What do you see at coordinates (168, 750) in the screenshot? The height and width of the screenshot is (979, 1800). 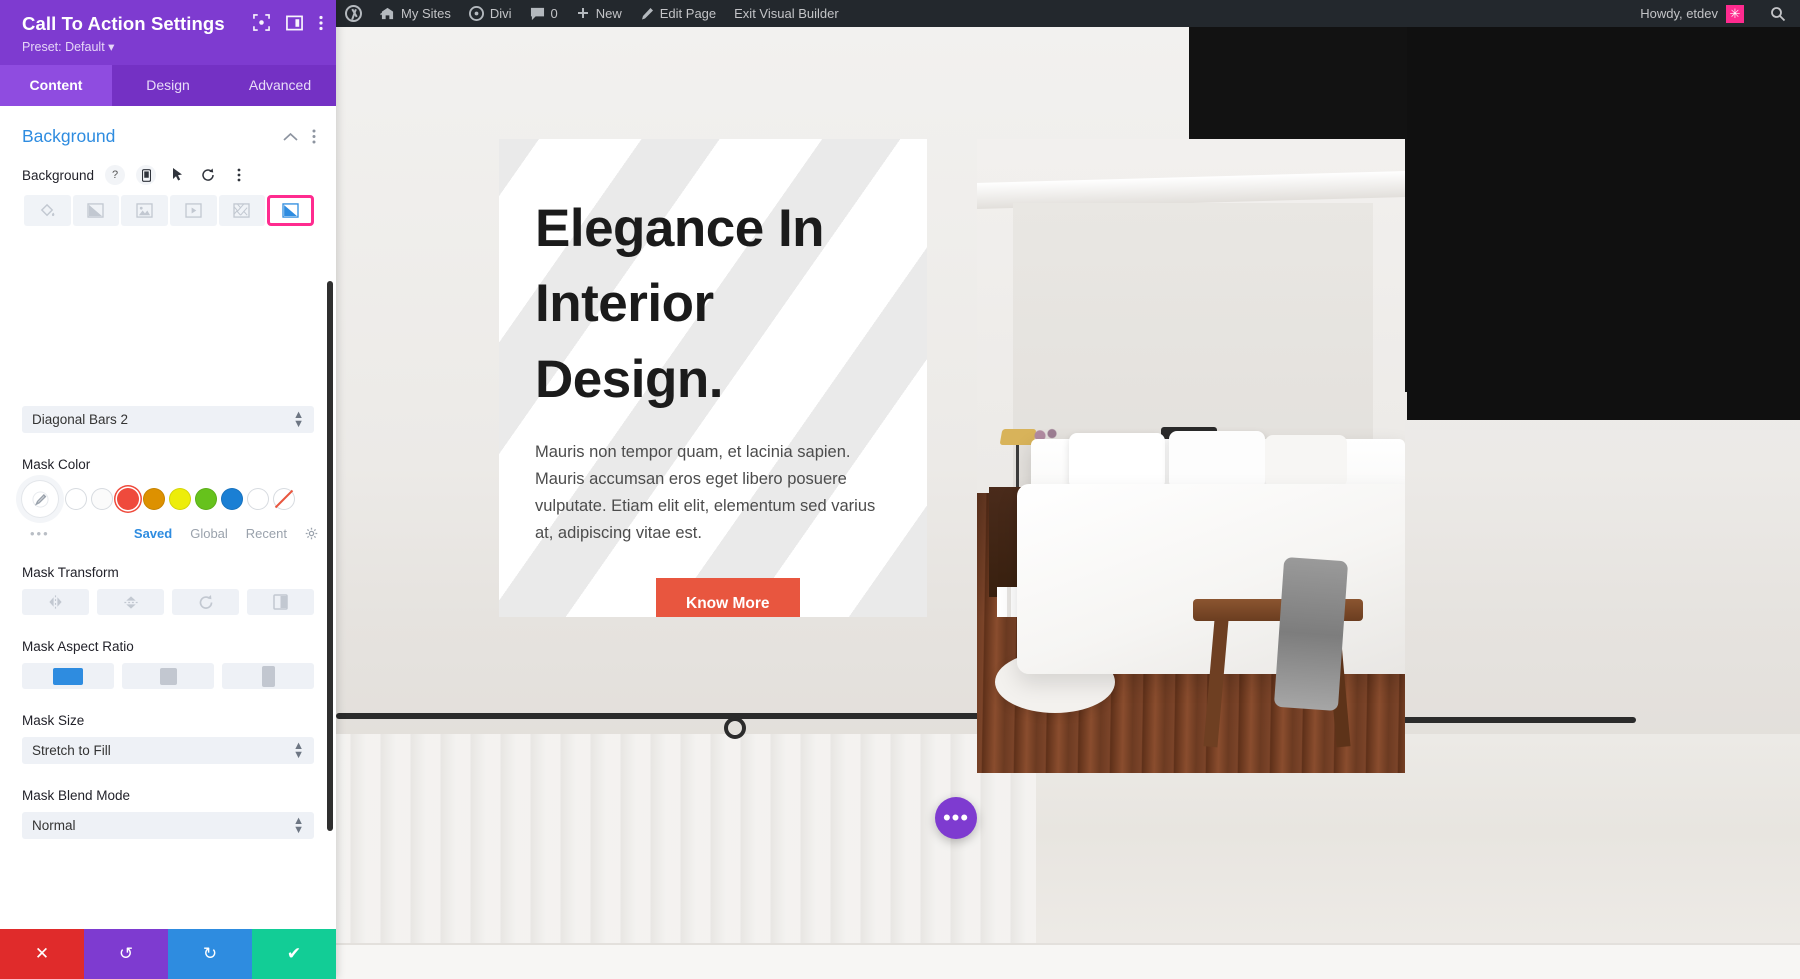 I see `mask-size-select: Stretch to Fill ▲ ▼` at bounding box center [168, 750].